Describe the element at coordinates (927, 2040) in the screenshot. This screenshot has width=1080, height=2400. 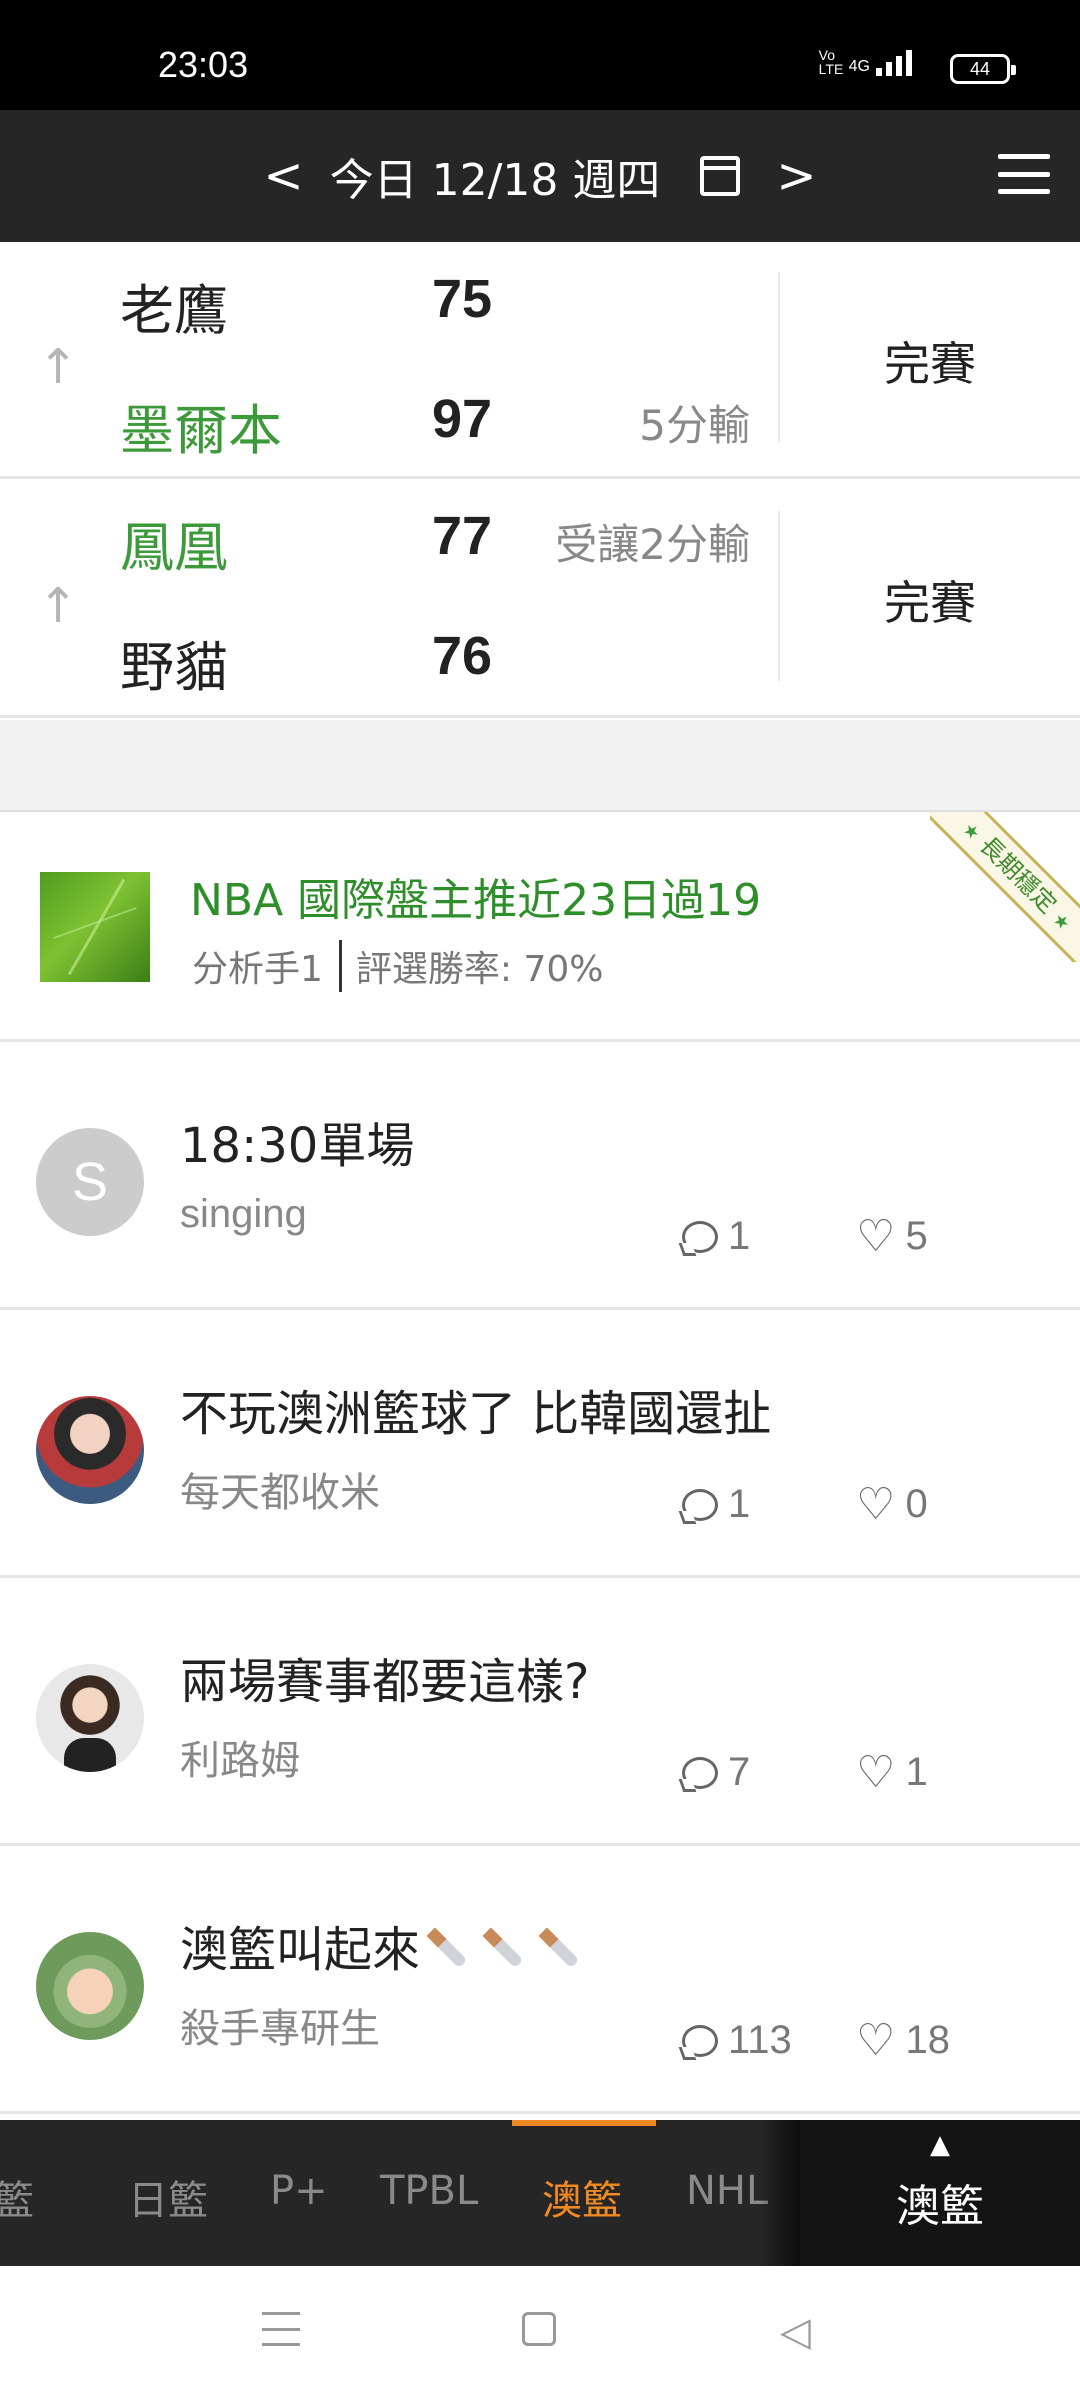
I see `like-count-value: 18` at that location.